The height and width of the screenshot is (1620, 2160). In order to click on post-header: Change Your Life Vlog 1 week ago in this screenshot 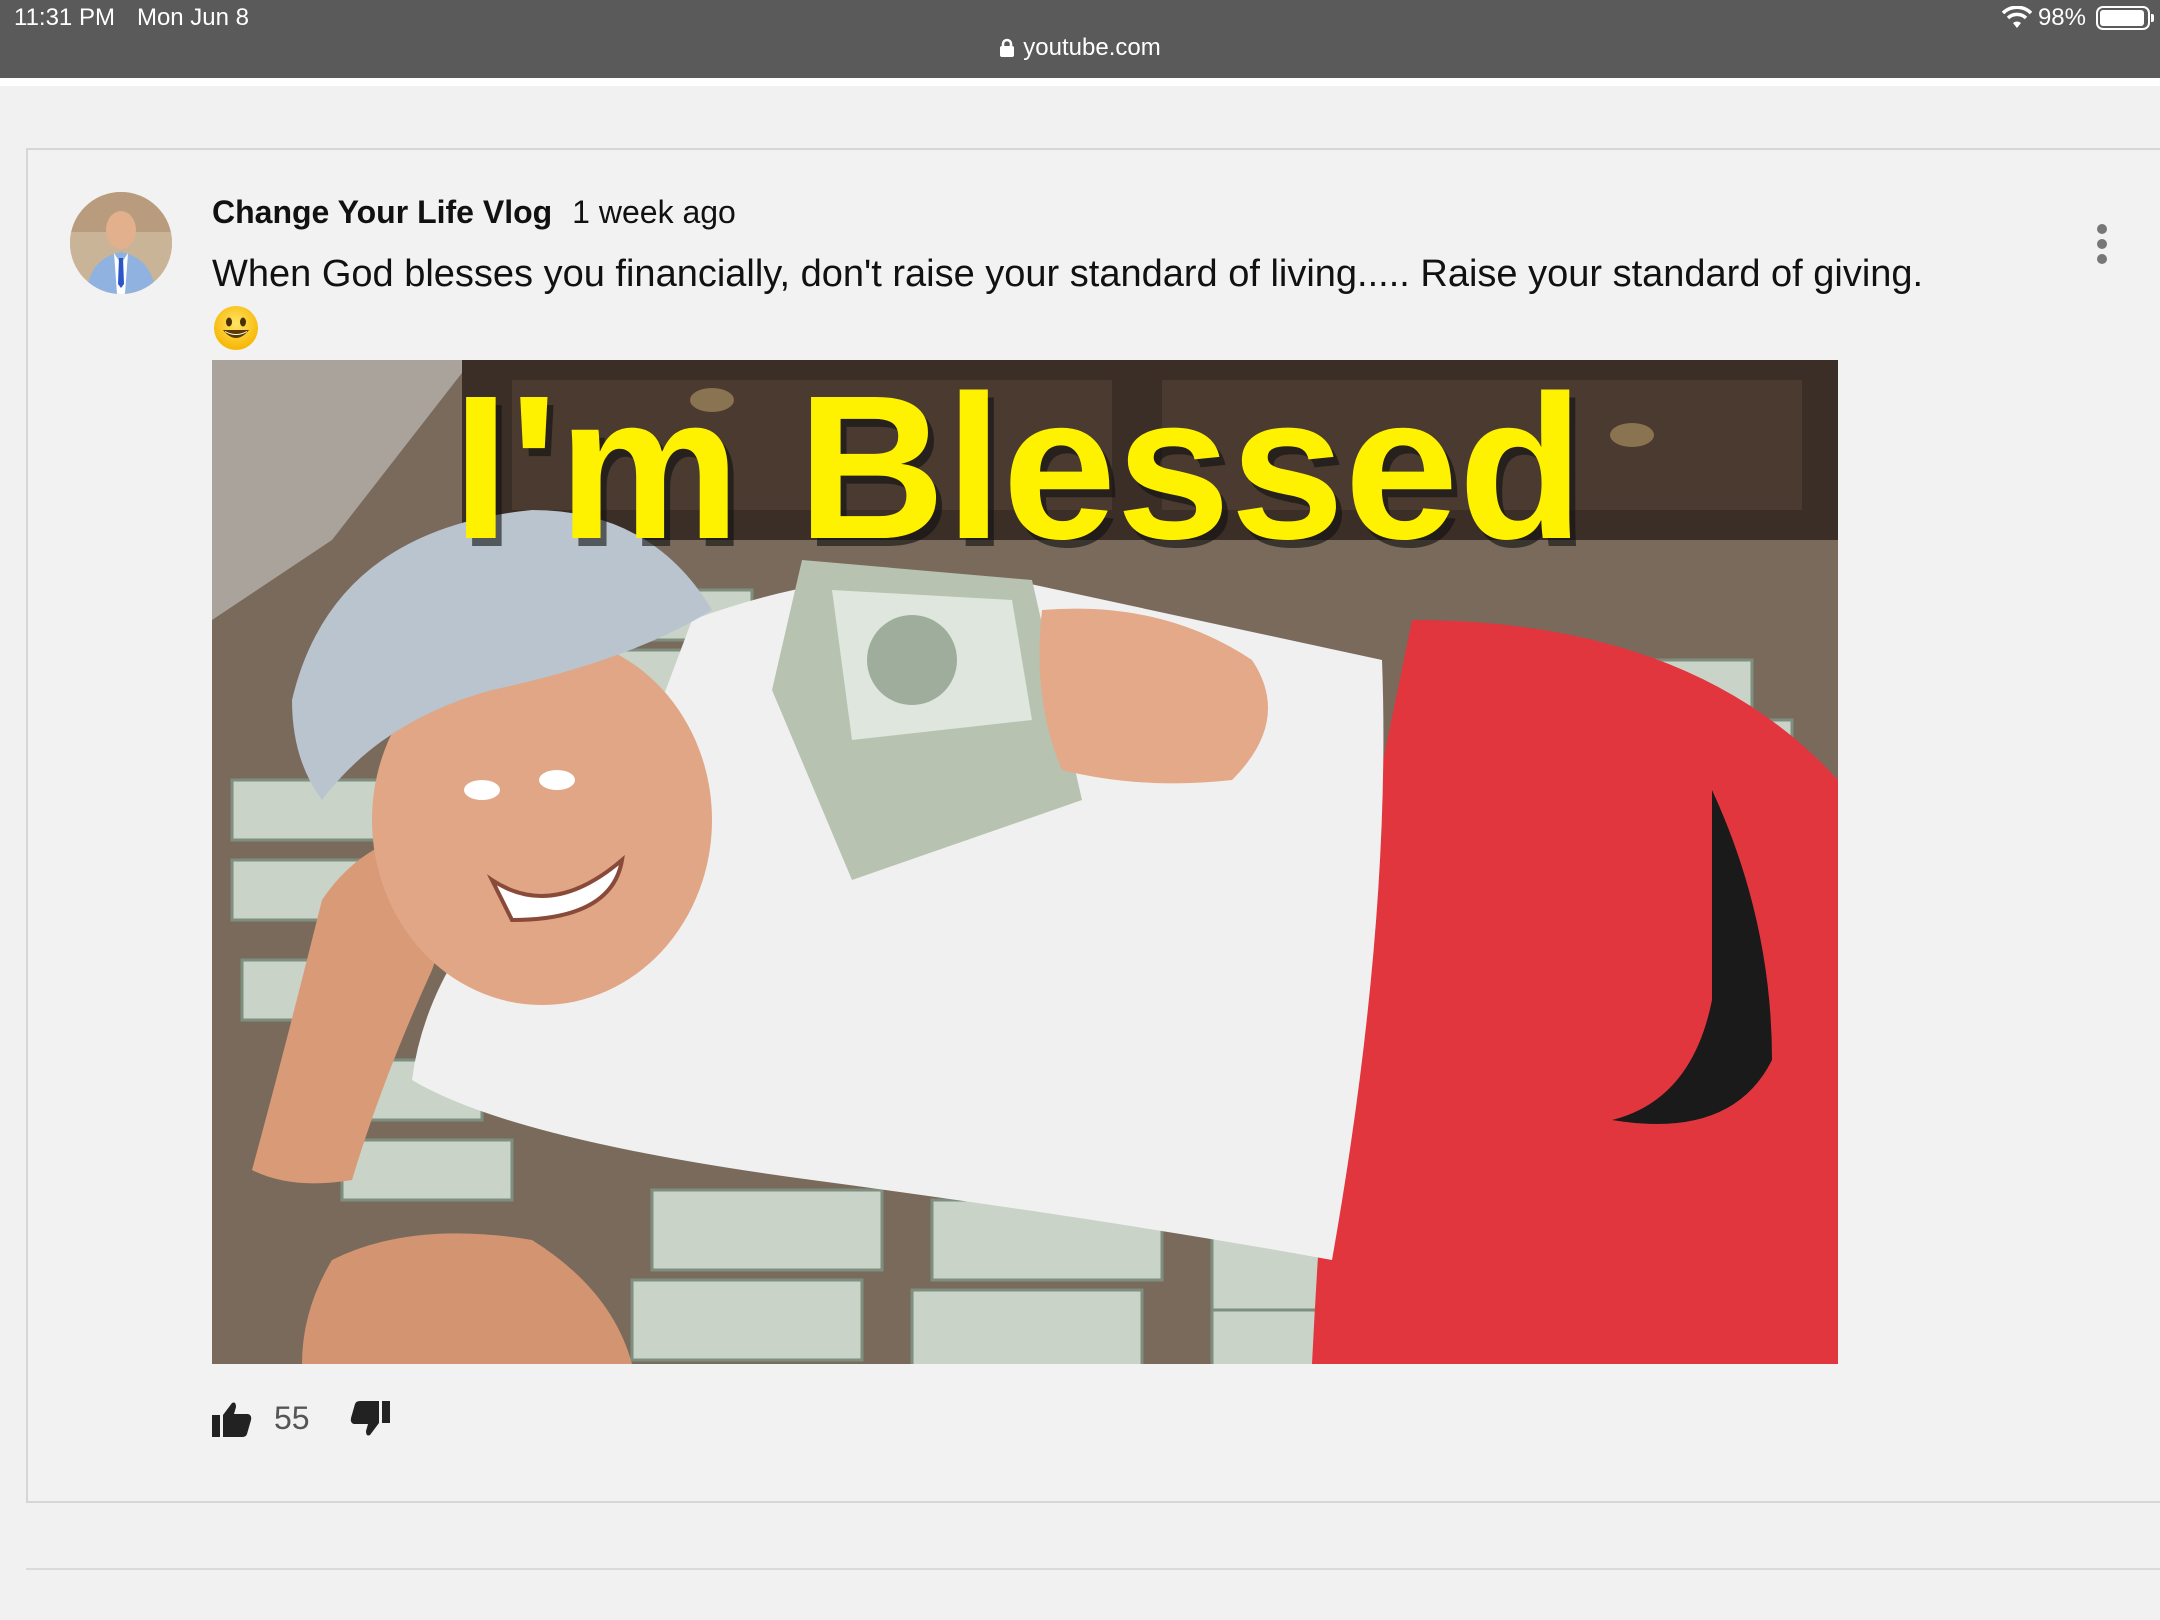, I will do `click(474, 212)`.